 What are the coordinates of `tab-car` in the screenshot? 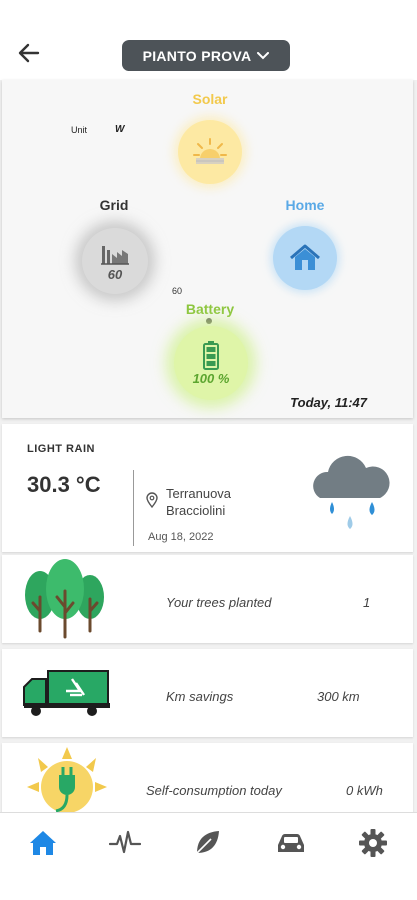 It's located at (291, 843).